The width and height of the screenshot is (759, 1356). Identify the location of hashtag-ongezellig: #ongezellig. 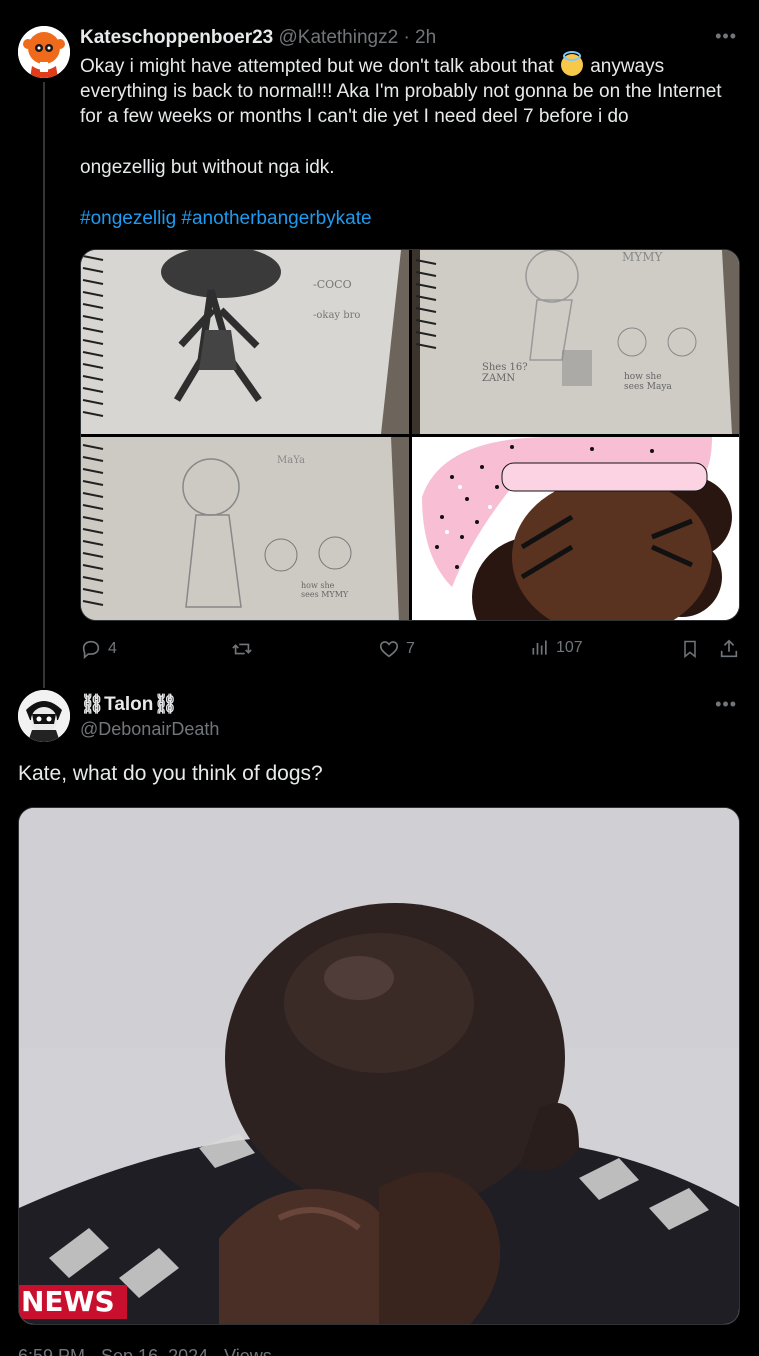
(128, 218).